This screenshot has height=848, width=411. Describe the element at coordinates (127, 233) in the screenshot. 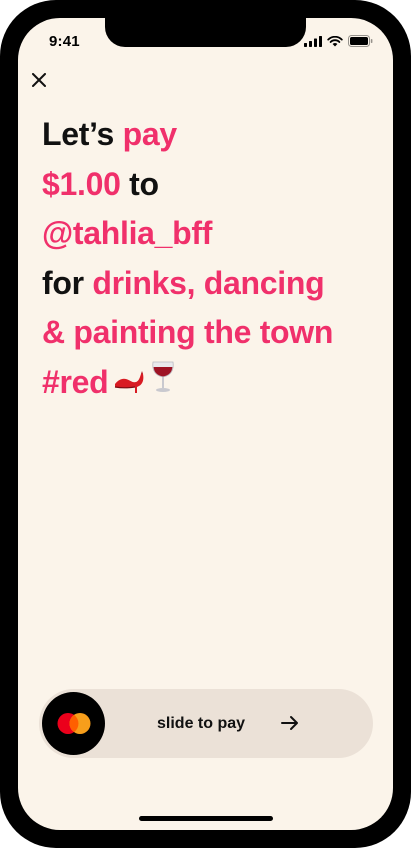

I see `message-highlight: @tahlia_bff` at that location.